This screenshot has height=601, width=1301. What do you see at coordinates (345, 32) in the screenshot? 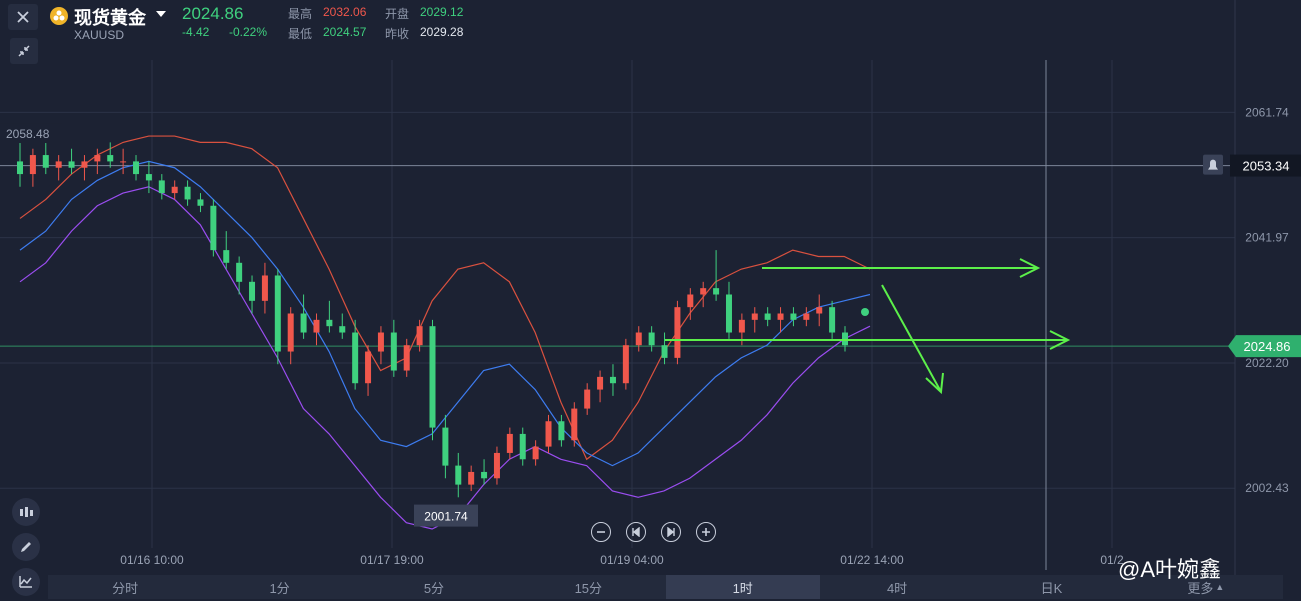
I see `low-value: 2024.57` at bounding box center [345, 32].